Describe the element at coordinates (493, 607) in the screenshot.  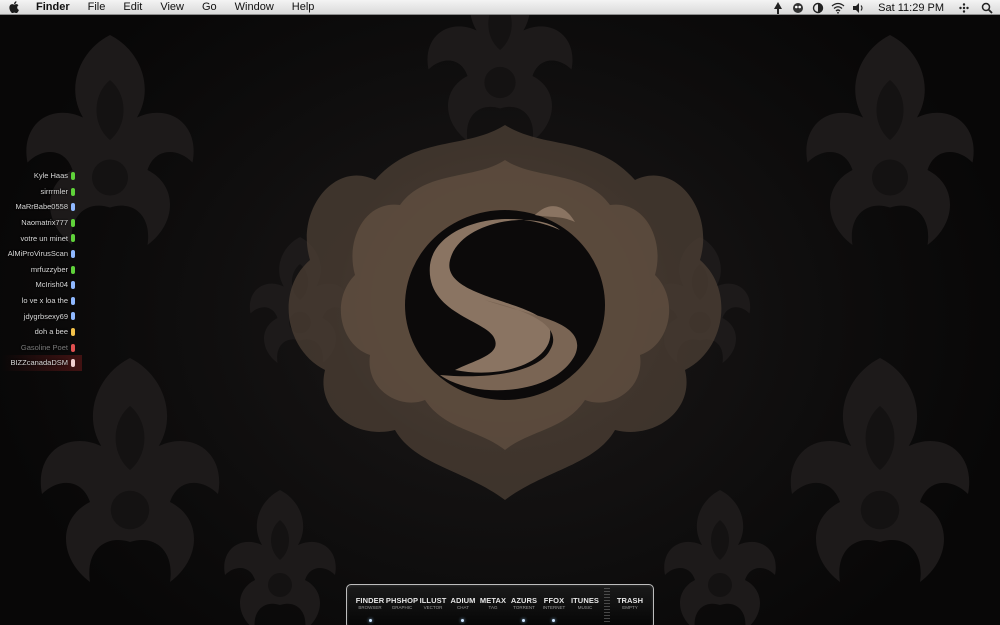
I see `dock-sublabel: TAG` at that location.